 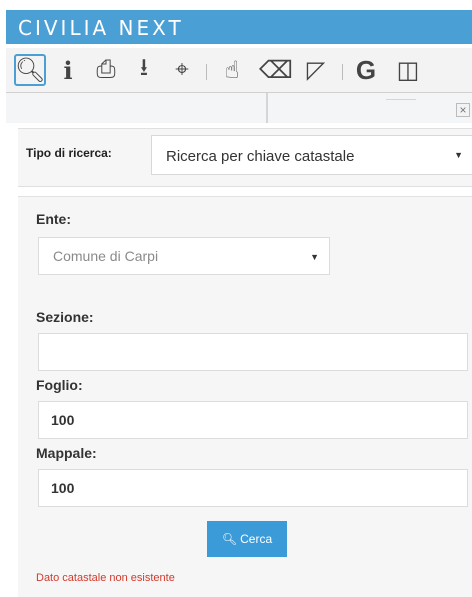 I want to click on search-type-selected: Ricerca per chiave catastale, so click(x=260, y=156).